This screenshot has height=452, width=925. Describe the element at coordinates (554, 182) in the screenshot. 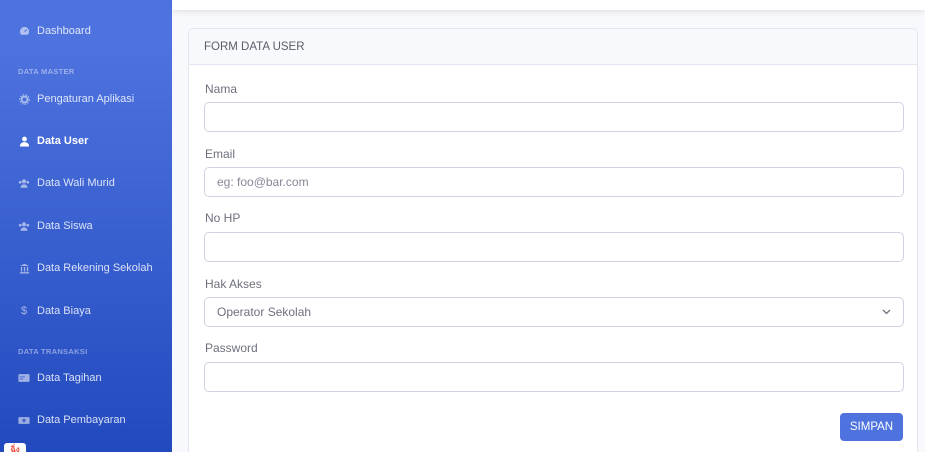

I see `email-input` at that location.